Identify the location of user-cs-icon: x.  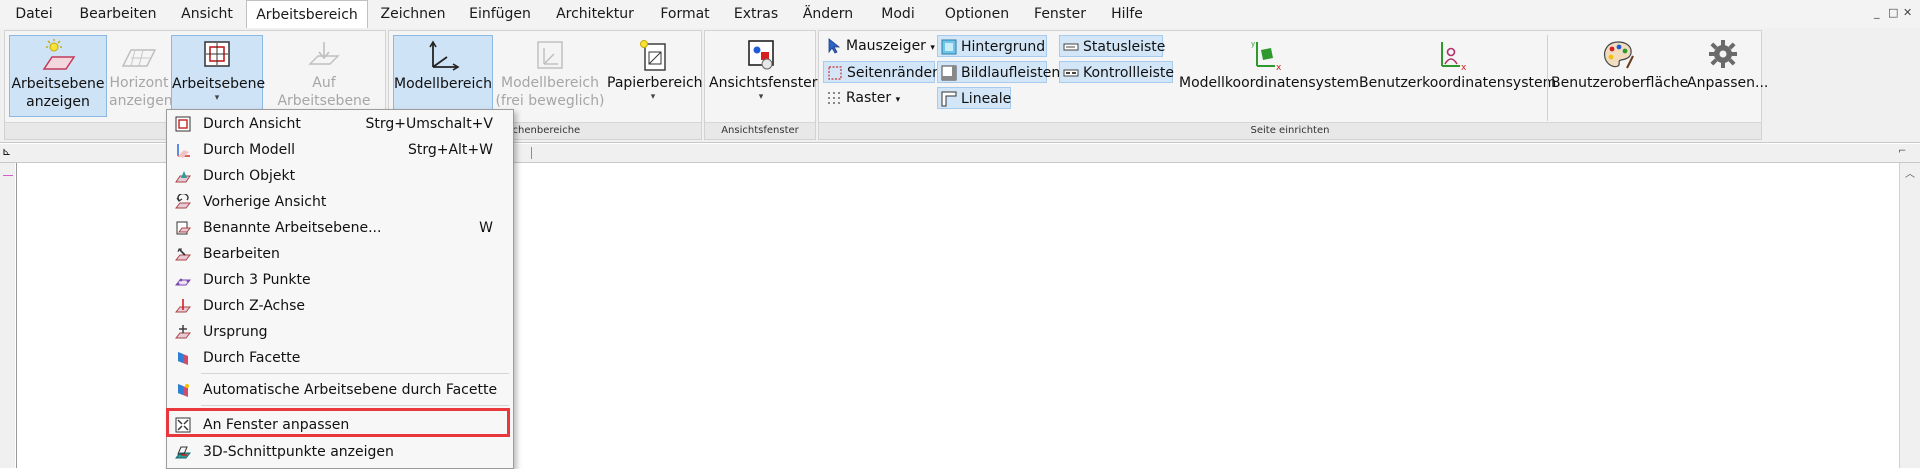
(1454, 57).